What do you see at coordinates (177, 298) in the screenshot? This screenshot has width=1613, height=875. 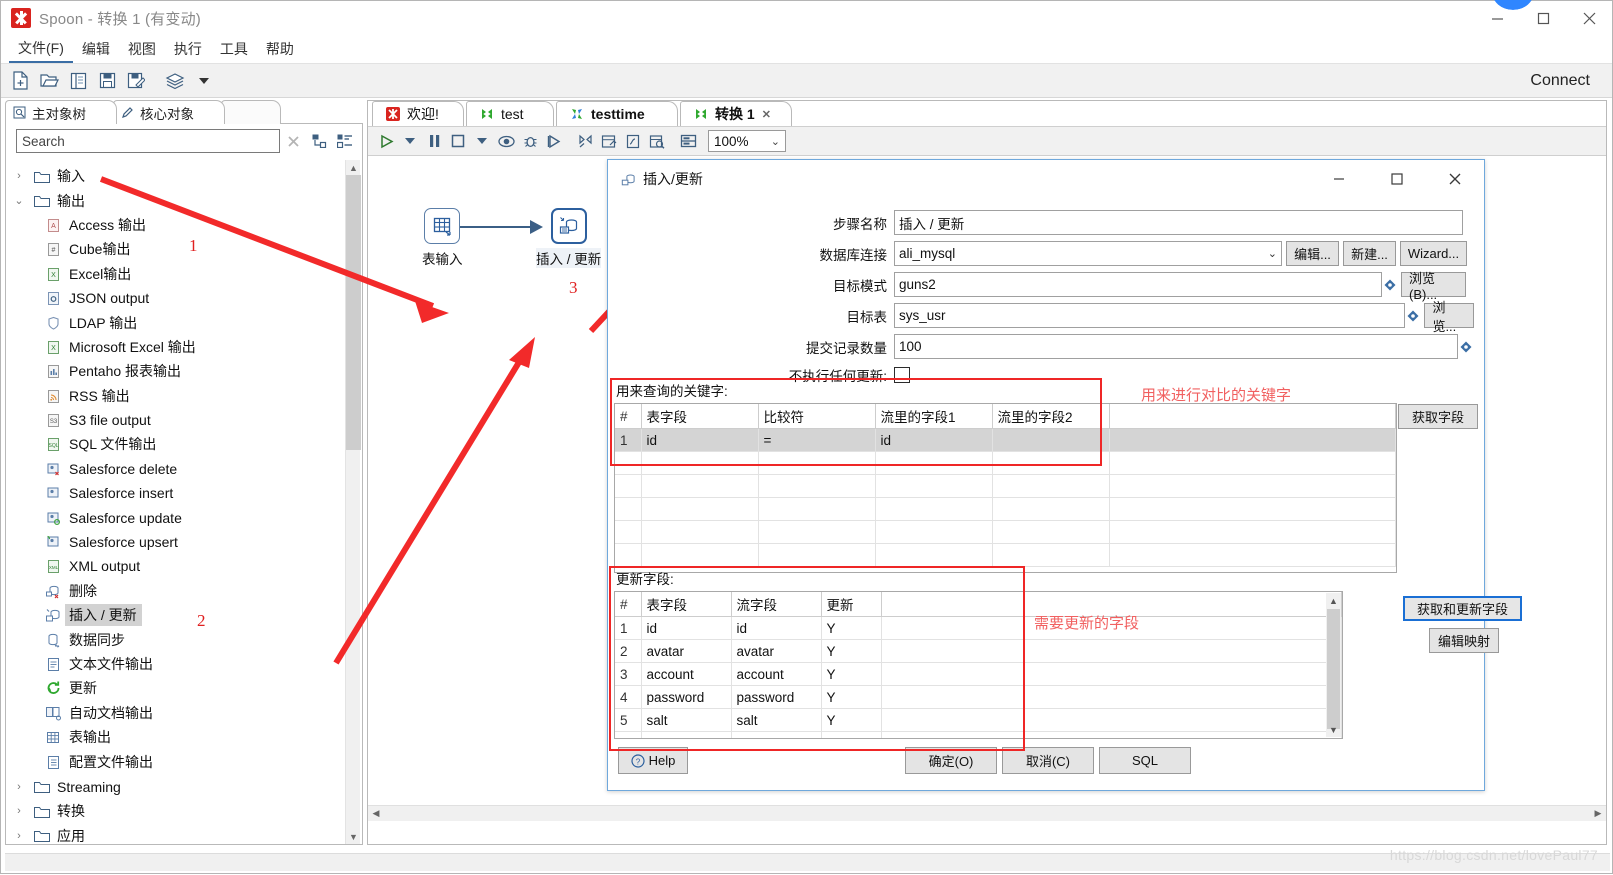 I see `tree-step-json-output: JSON output` at bounding box center [177, 298].